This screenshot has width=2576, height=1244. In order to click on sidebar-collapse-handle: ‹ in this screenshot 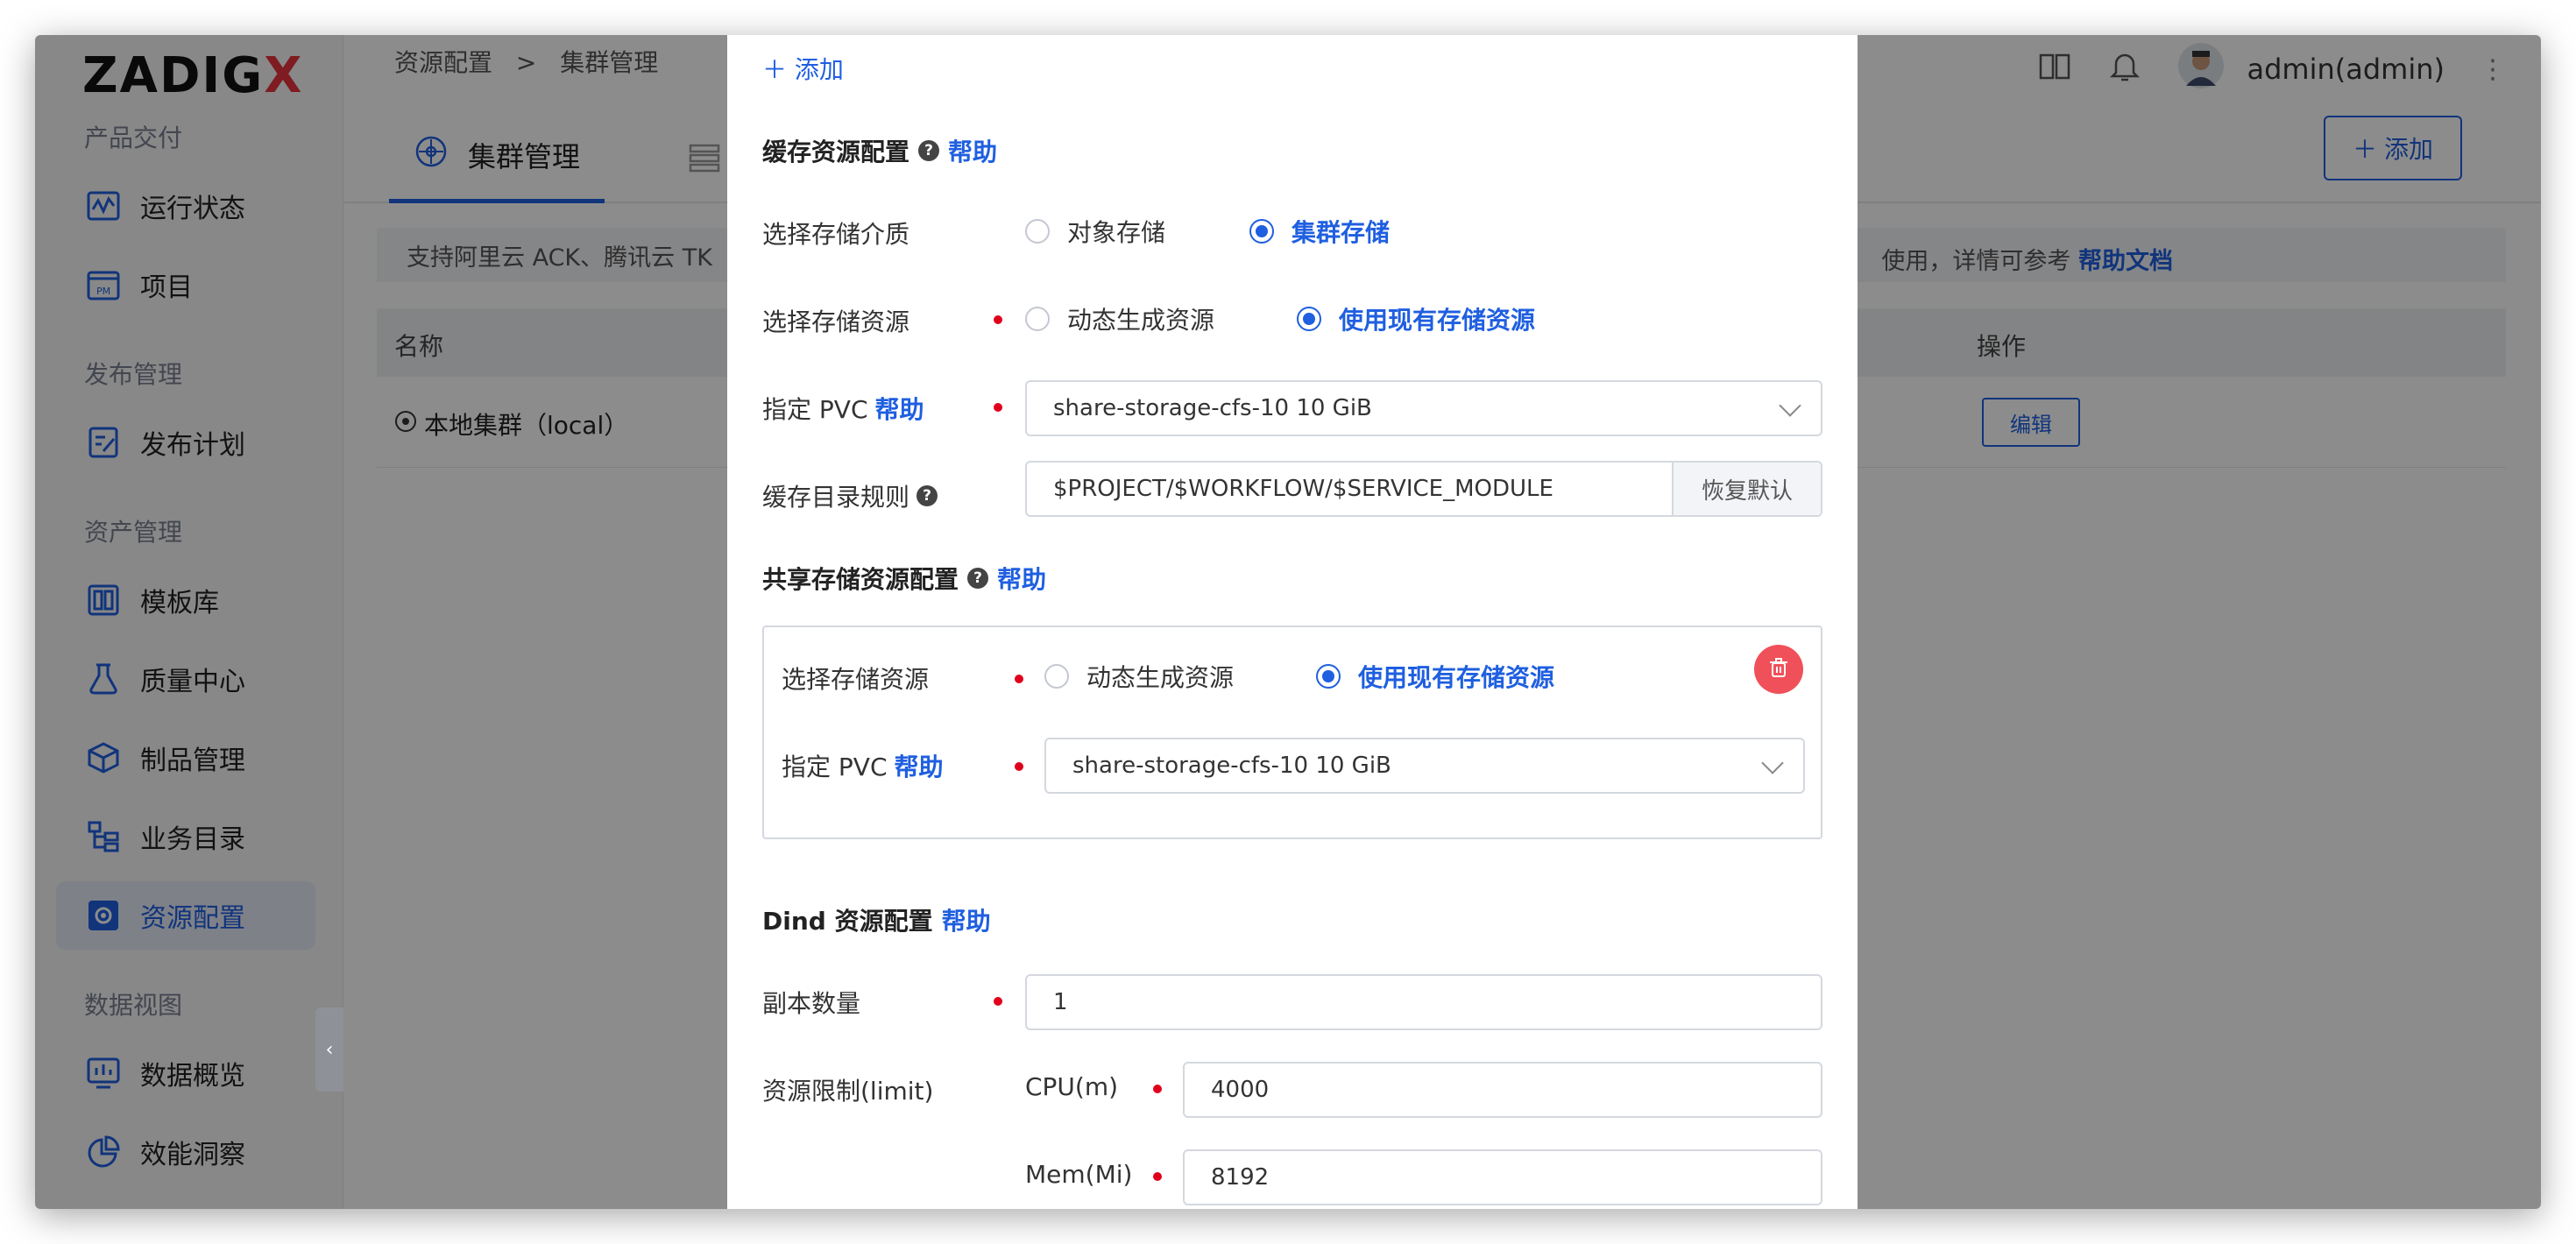, I will do `click(329, 1049)`.